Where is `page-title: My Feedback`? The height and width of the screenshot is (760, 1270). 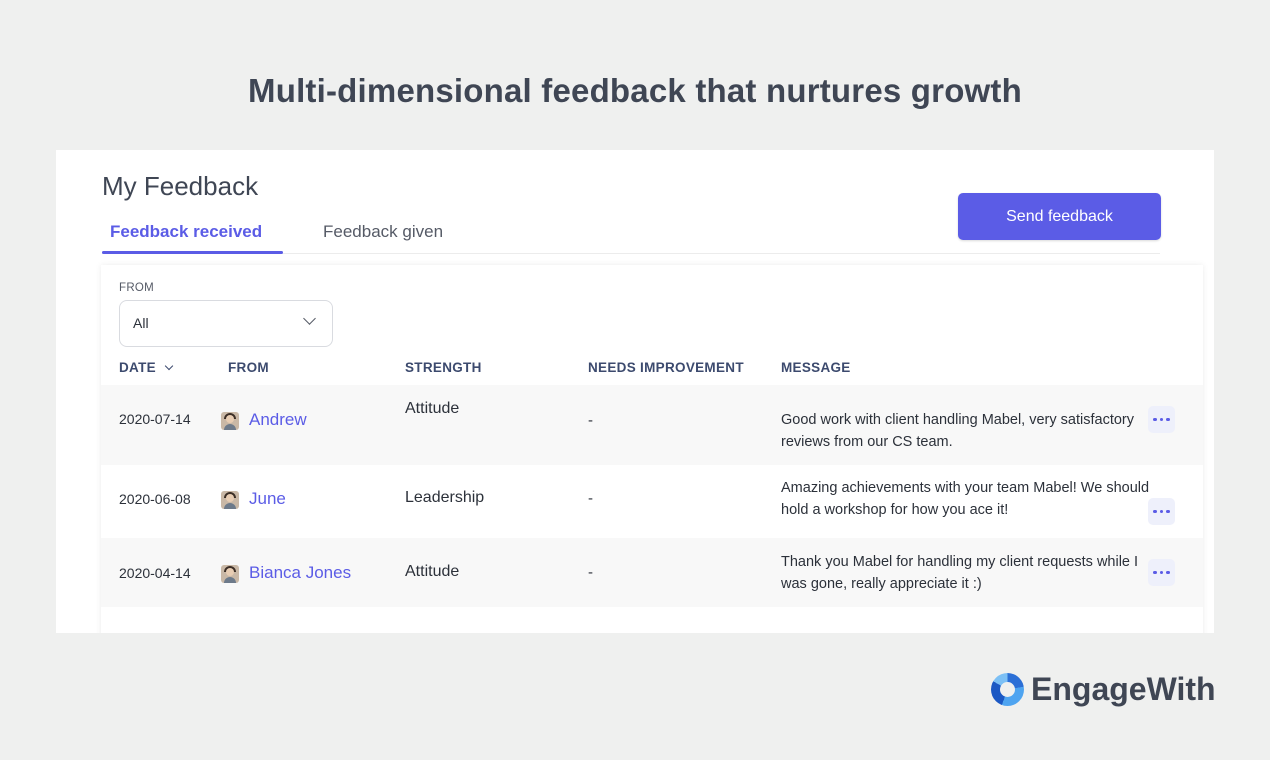
page-title: My Feedback is located at coordinates (180, 186).